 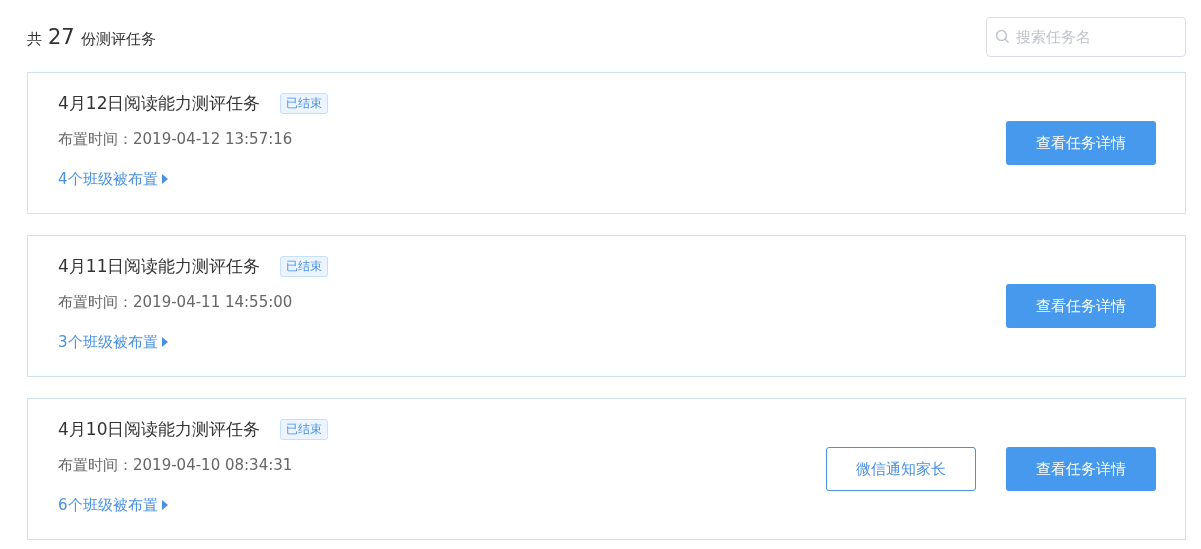 What do you see at coordinates (176, 302) in the screenshot?
I see `assigned-time: 布置时间：2019-04-11 14:55:00` at bounding box center [176, 302].